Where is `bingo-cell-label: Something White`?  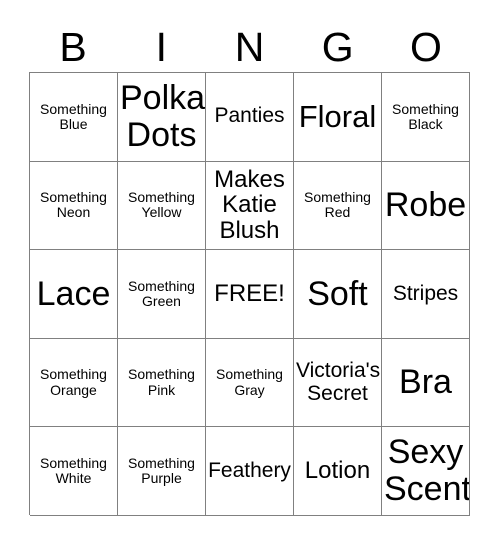
bingo-cell-label: Something White is located at coordinates (73, 471).